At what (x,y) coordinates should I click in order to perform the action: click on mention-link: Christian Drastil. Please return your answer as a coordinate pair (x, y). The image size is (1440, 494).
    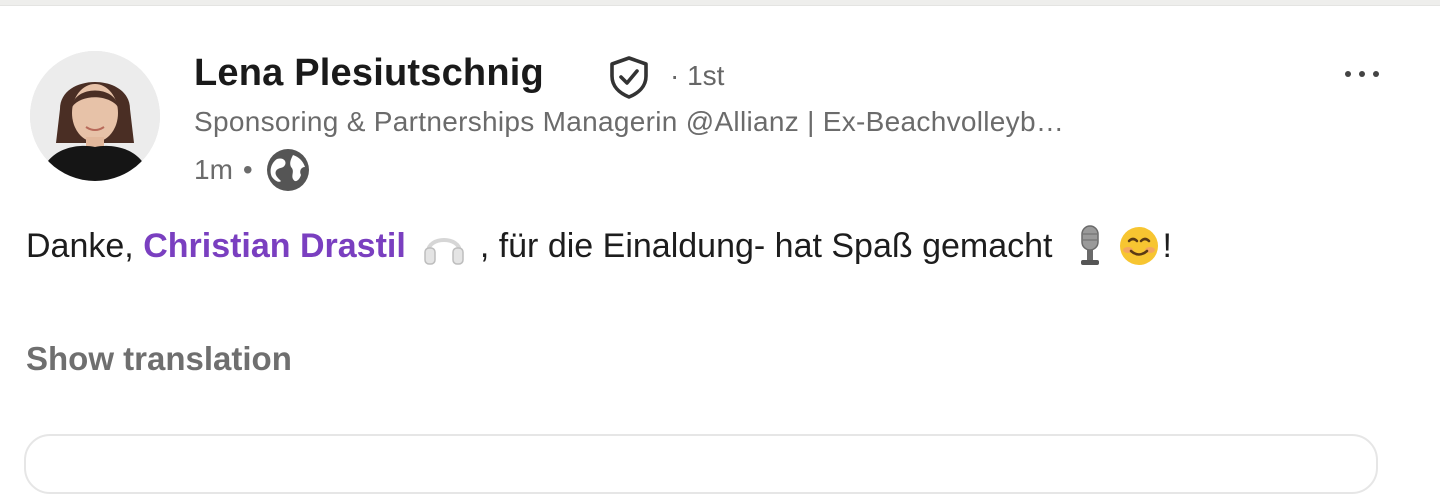
    Looking at the image, I should click on (274, 246).